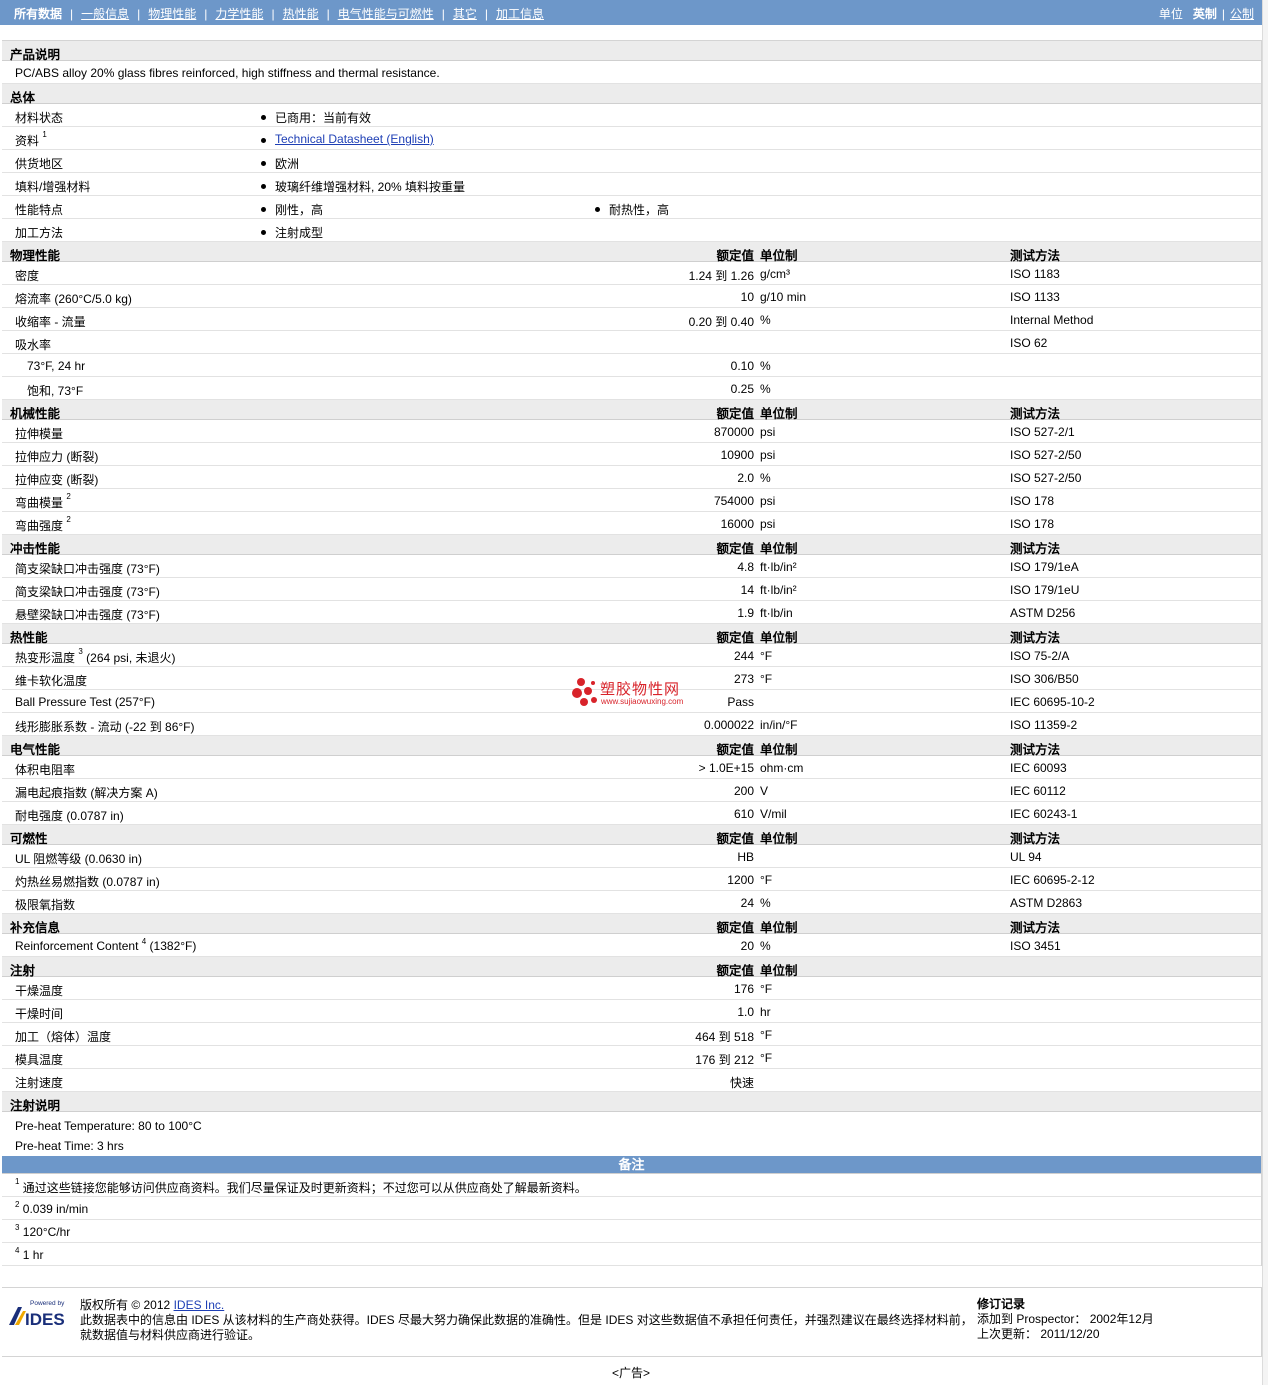 The height and width of the screenshot is (1385, 1268). Describe the element at coordinates (354, 139) in the screenshot. I see `technical-datasheet-link: Technical Datasheet (English)` at that location.